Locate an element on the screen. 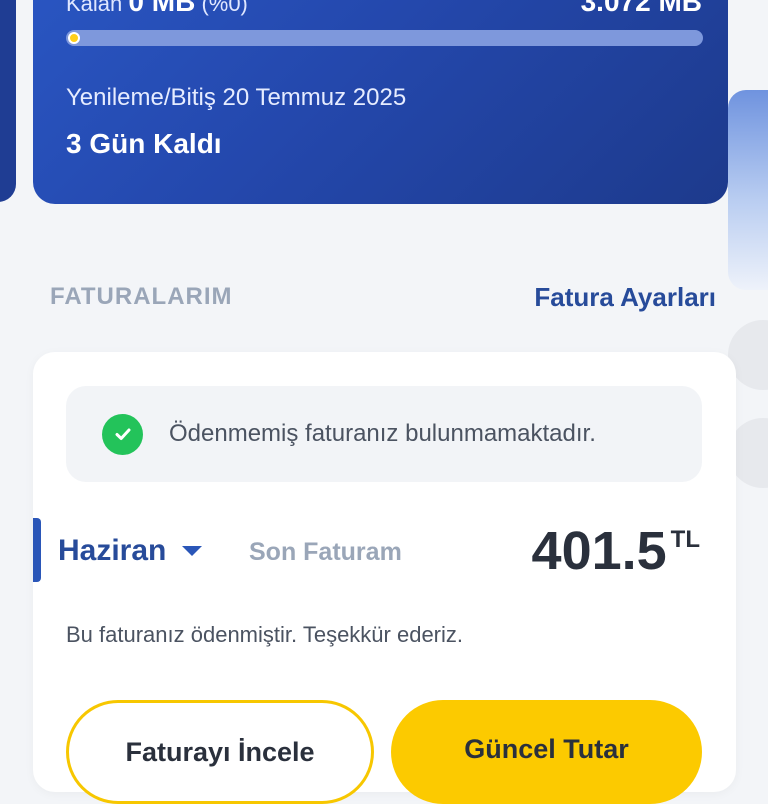  previous-usage-card is located at coordinates (8, 101).